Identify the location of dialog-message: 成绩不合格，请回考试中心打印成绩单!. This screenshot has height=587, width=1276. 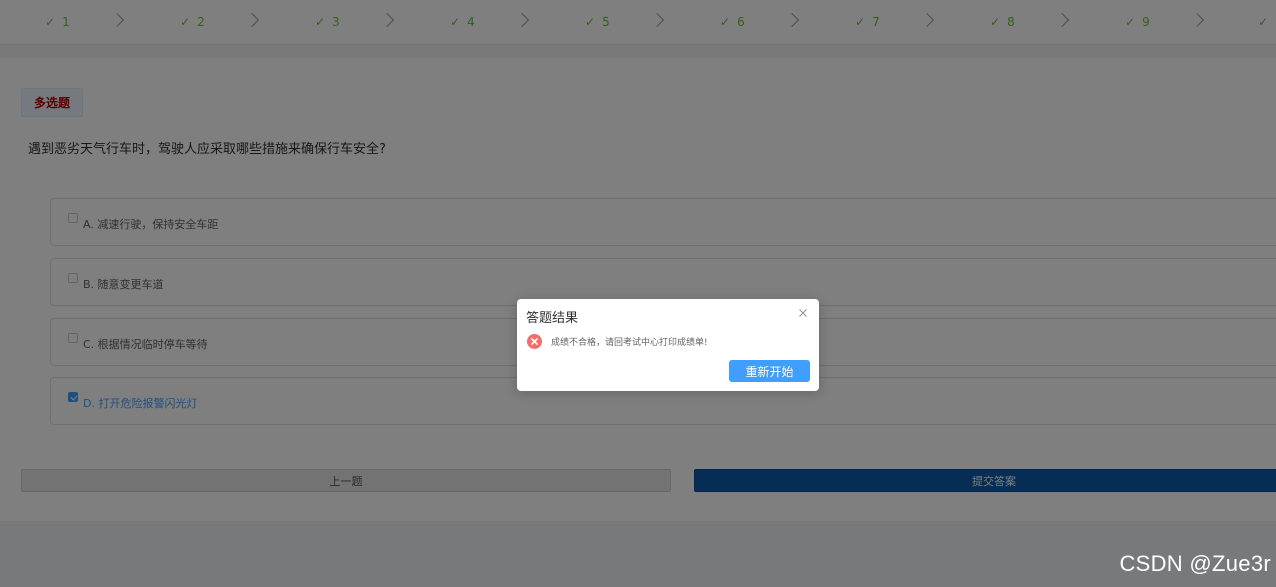
(629, 343).